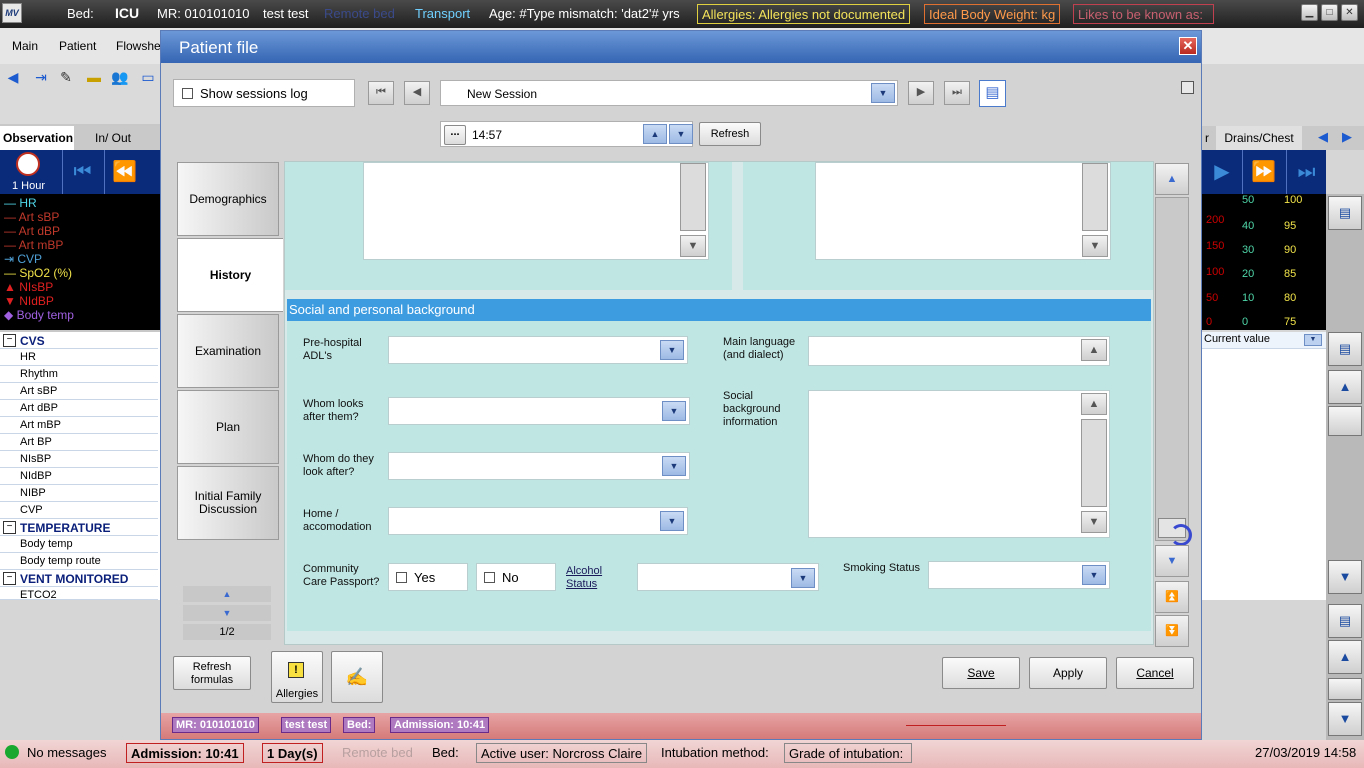  What do you see at coordinates (1309, 12) in the screenshot?
I see `minimize-icon: ▁` at bounding box center [1309, 12].